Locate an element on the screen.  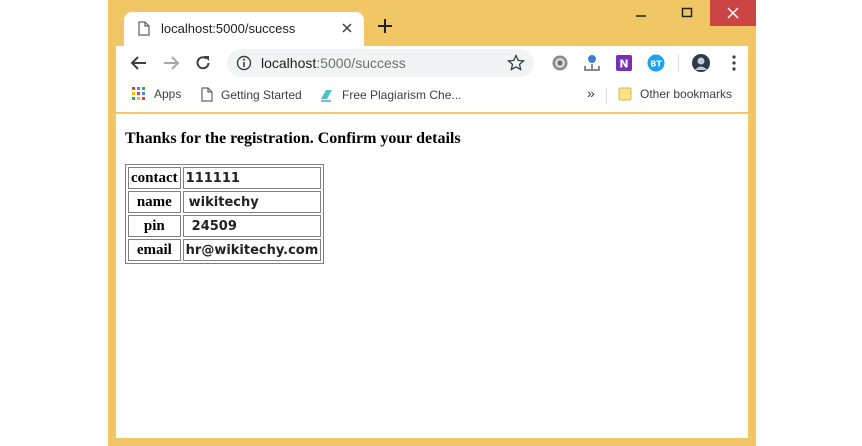
info-icon is located at coordinates (244, 63).